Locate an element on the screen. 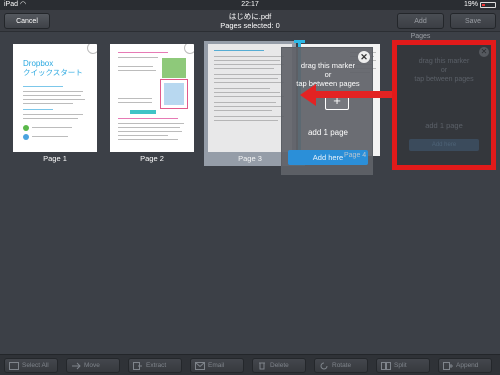 This screenshot has height=375, width=500. delete-button: Delete is located at coordinates (279, 365).